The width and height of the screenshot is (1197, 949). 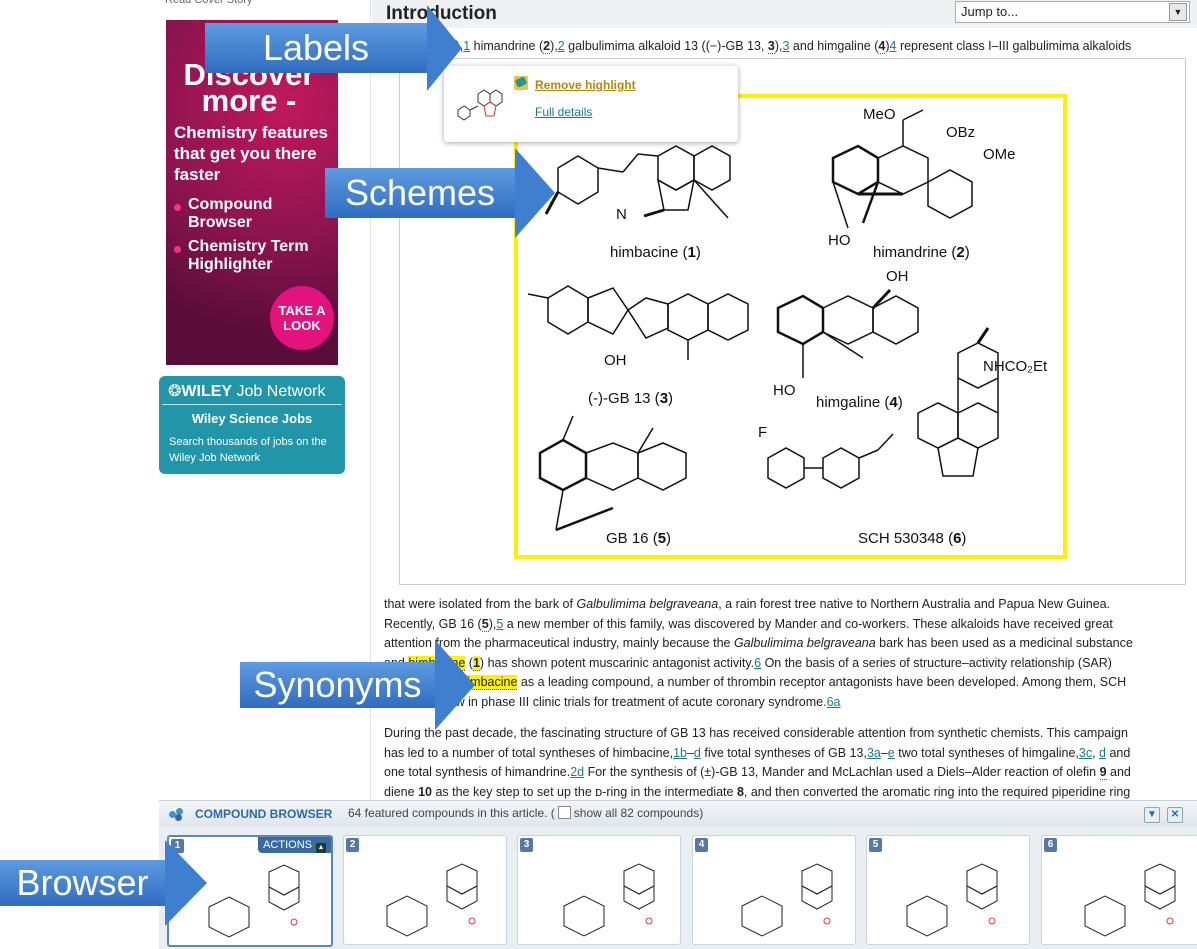 What do you see at coordinates (952, 900) in the screenshot?
I see `compound-structure-thumbnail` at bounding box center [952, 900].